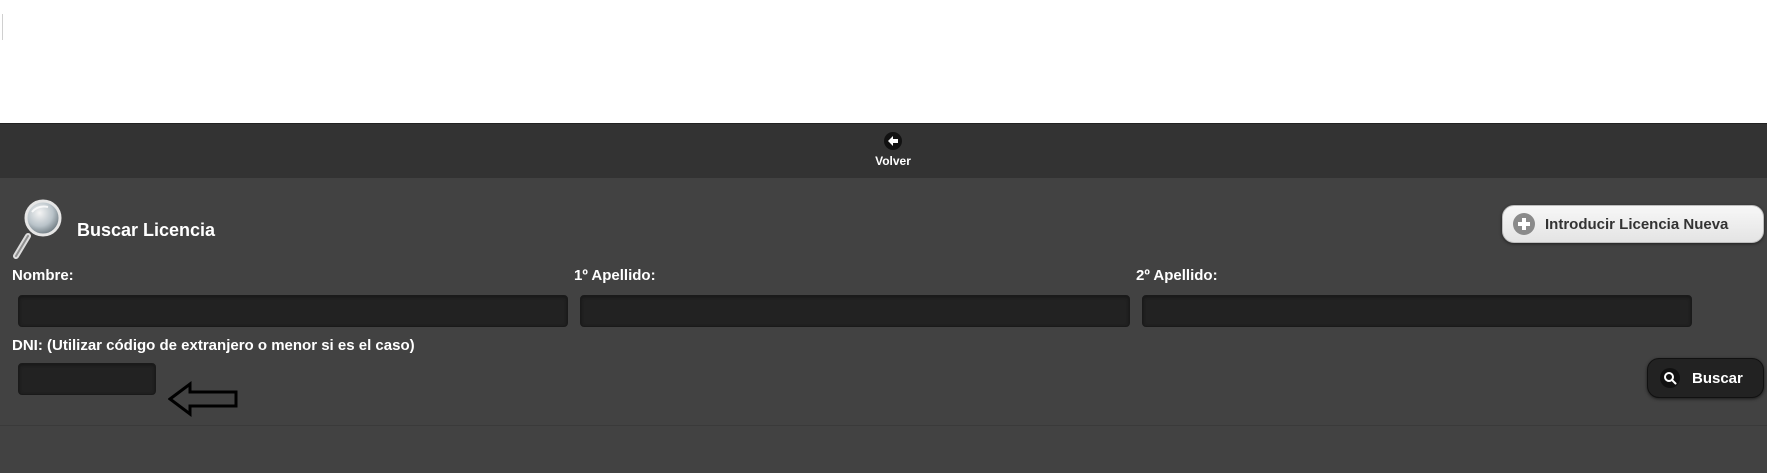 This screenshot has height=473, width=1778. I want to click on dni-input, so click(87, 379).